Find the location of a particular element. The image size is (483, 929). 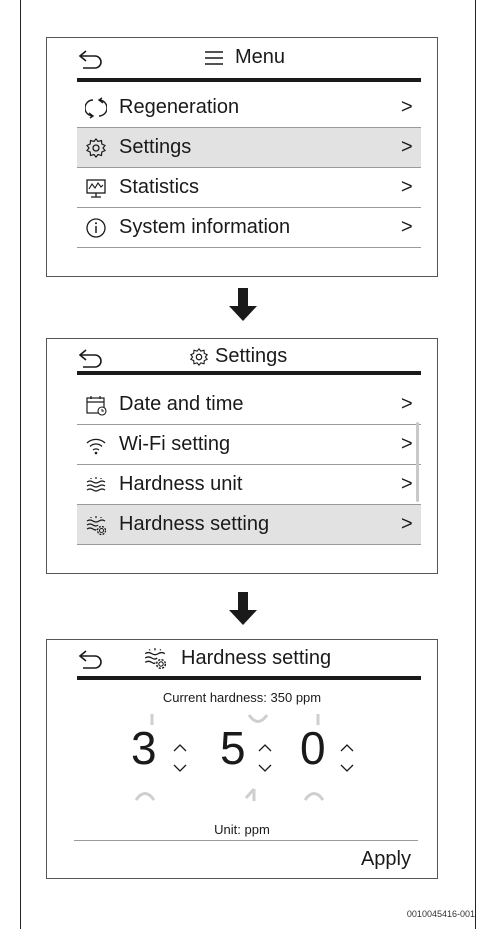

settings-header: Settings is located at coordinates (249, 361).